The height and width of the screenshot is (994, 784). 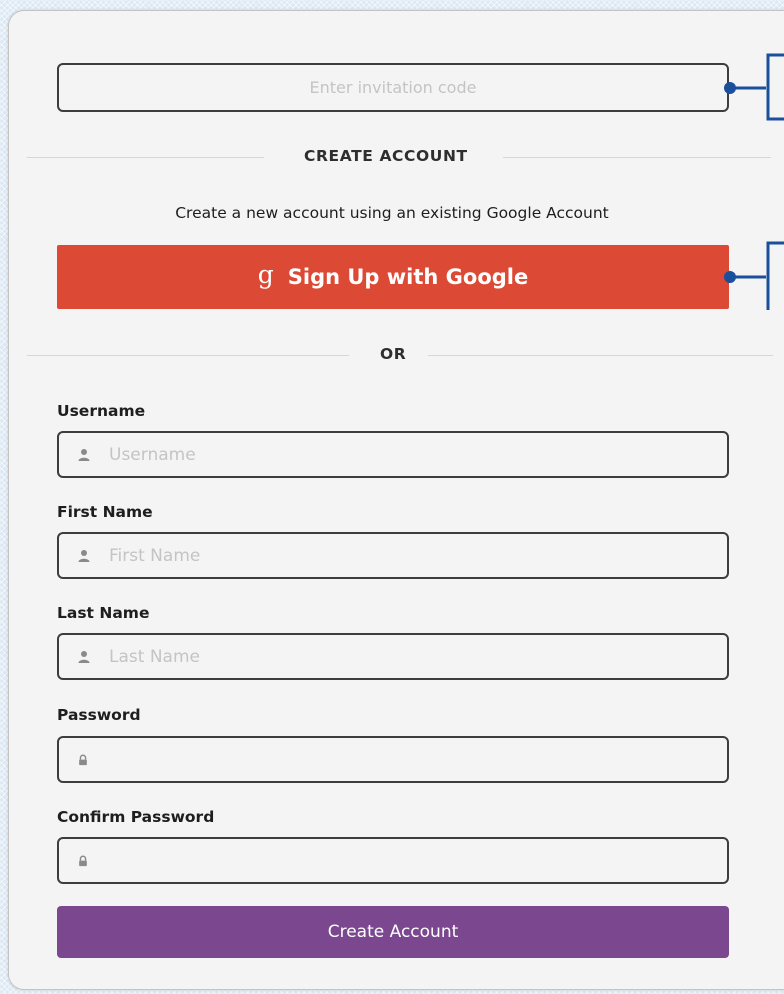 I want to click on username-input, so click(x=393, y=454).